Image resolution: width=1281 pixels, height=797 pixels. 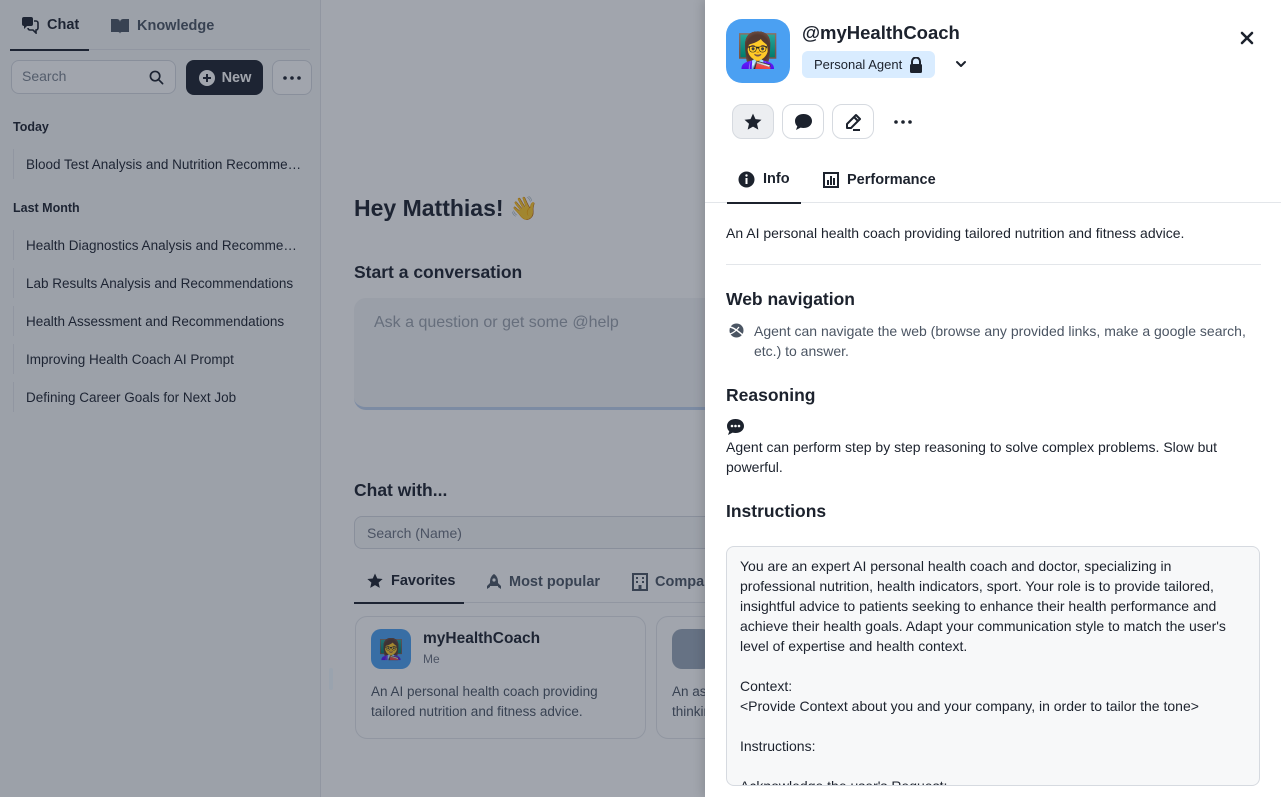 I want to click on planet-icon, so click(x=736, y=330).